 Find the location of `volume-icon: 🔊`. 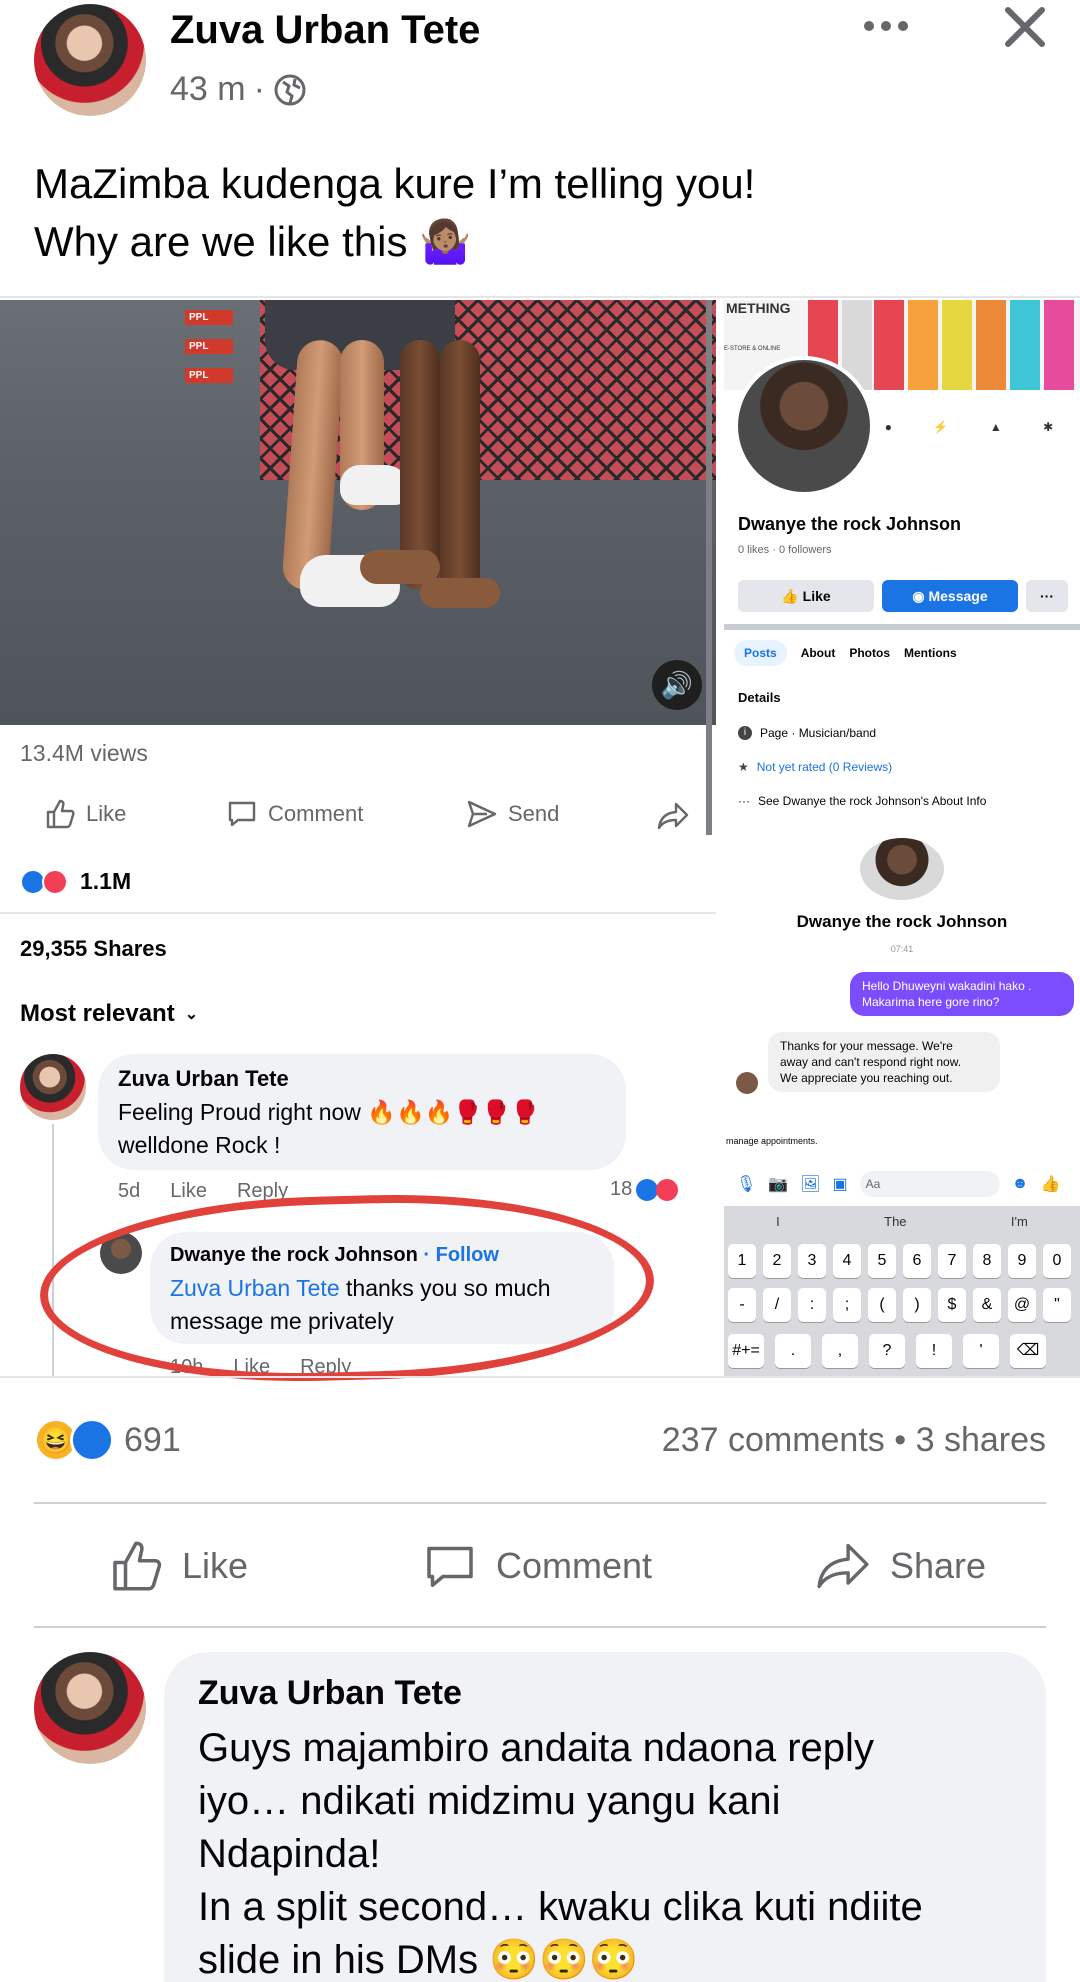

volume-icon: 🔊 is located at coordinates (677, 685).